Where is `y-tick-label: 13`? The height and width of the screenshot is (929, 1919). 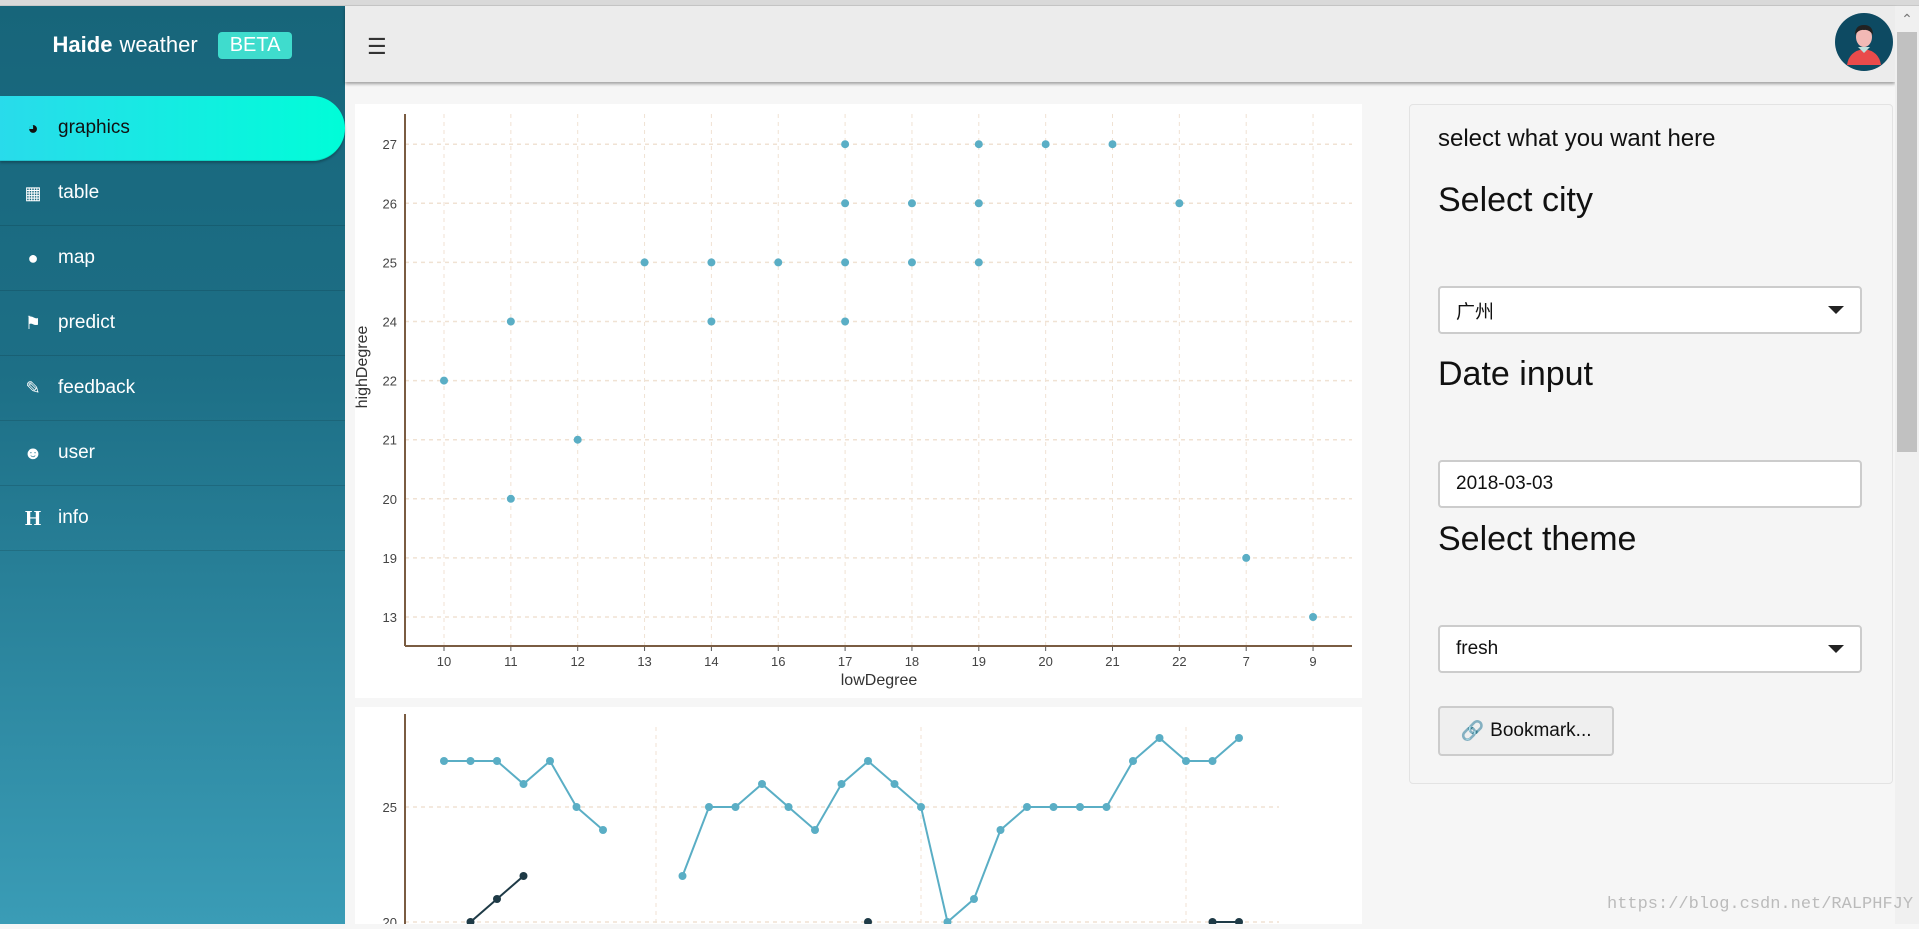
y-tick-label: 13 is located at coordinates (390, 617).